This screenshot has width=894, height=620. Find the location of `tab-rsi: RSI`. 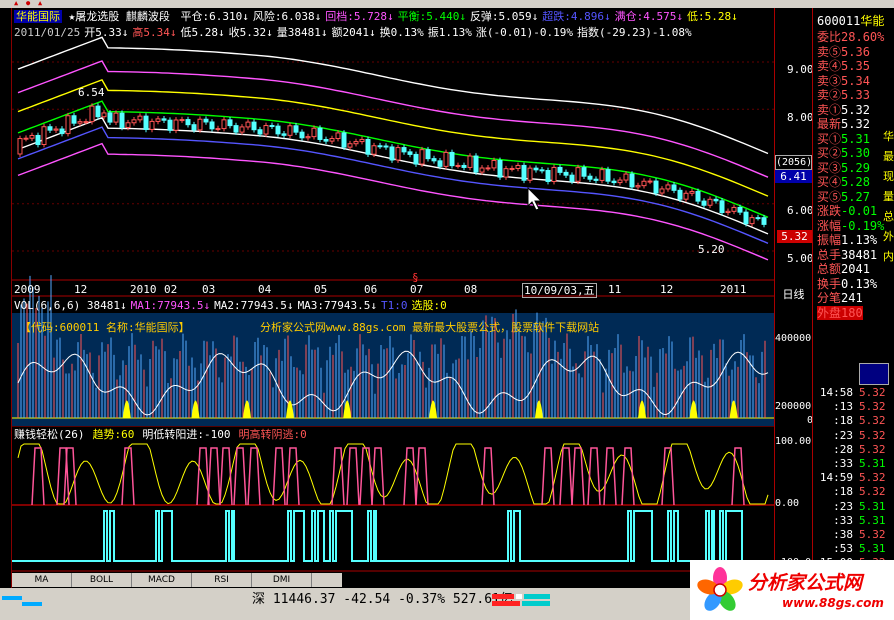

tab-rsi: RSI is located at coordinates (222, 580).